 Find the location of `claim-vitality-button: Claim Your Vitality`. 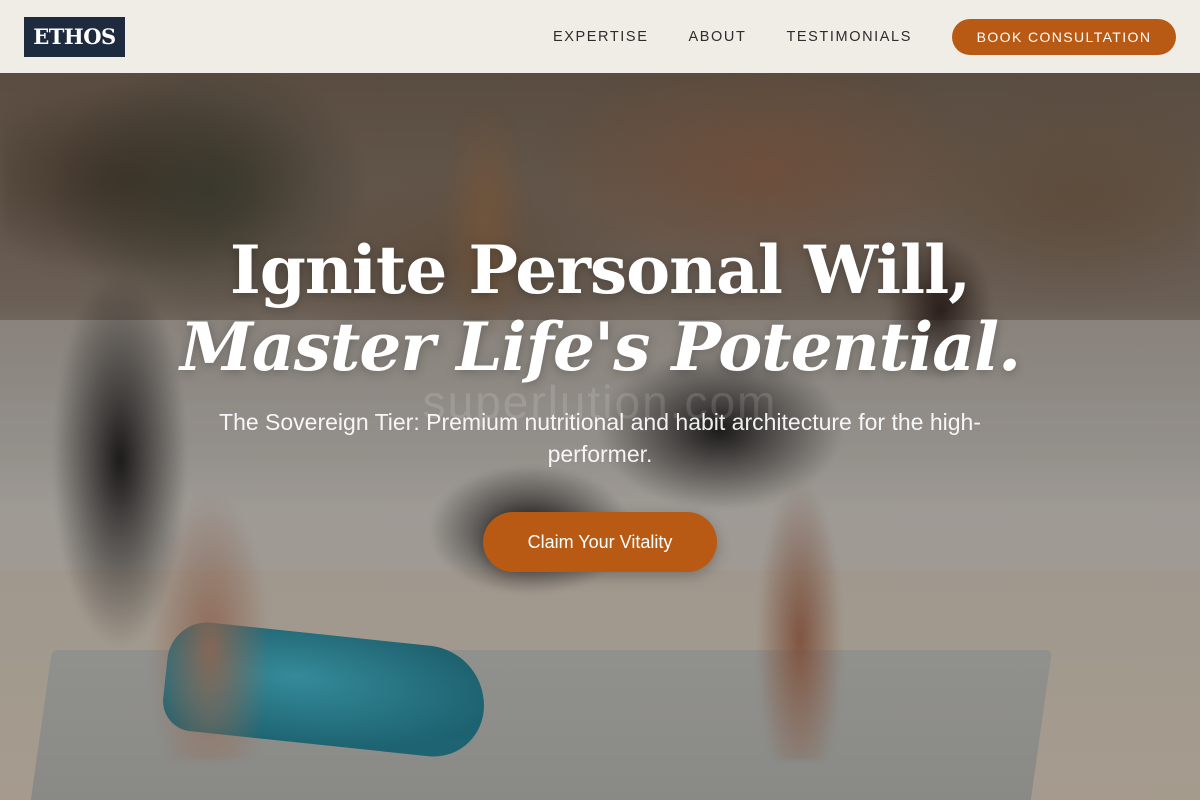

claim-vitality-button: Claim Your Vitality is located at coordinates (600, 542).